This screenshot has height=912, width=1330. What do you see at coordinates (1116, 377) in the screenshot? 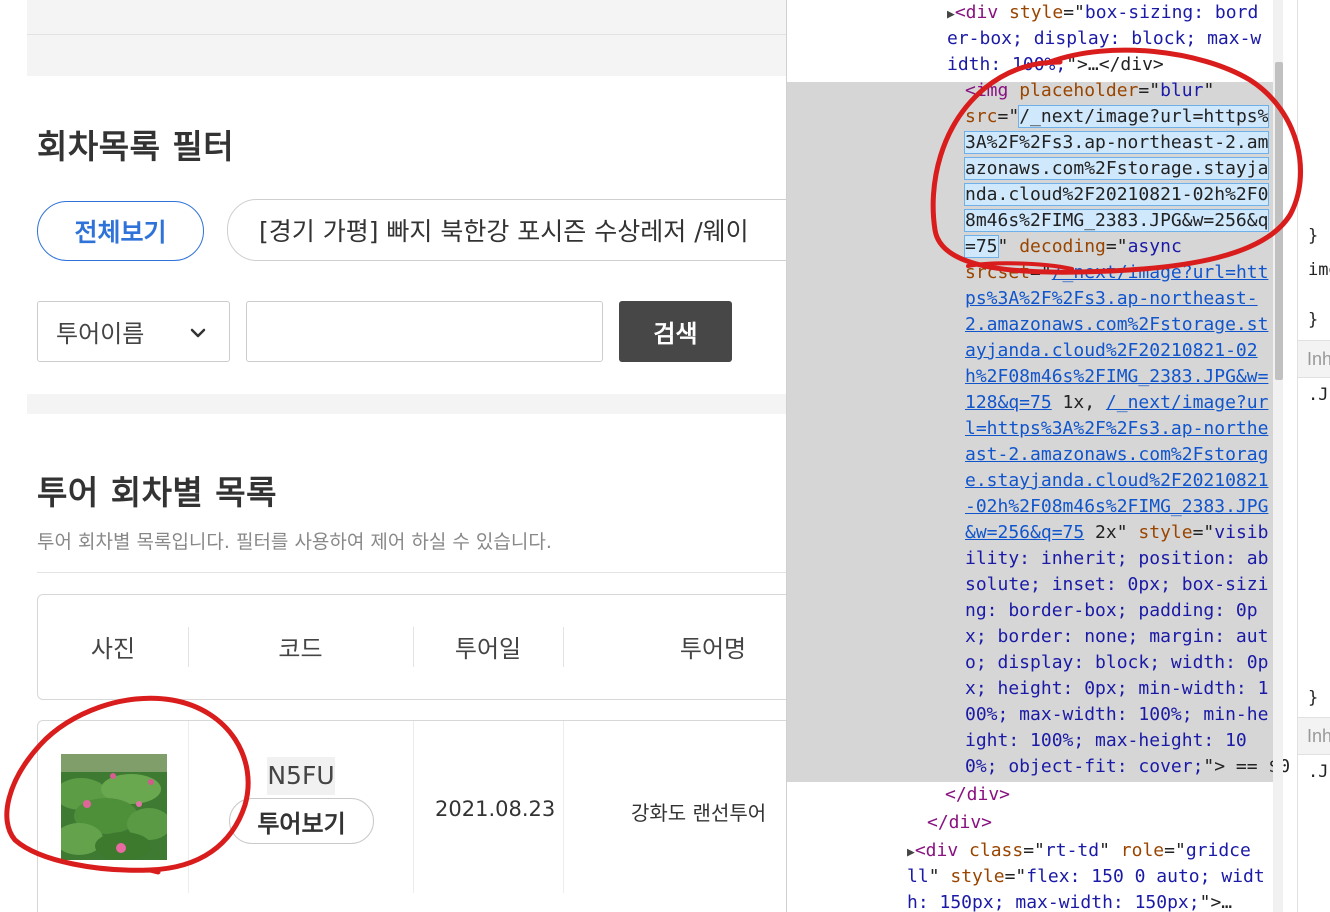
I see `dom-tree-line: h%2F08m46s%2FIMG_2383.JPG&w=` at bounding box center [1116, 377].